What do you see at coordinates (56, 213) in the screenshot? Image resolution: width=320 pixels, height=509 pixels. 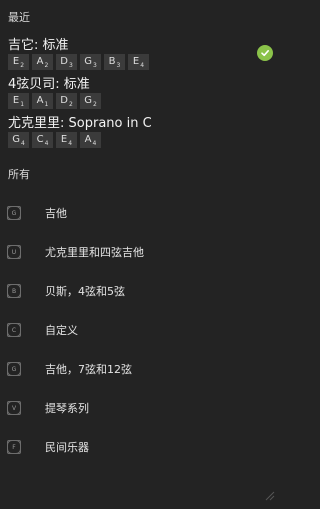 I see `category-label: 吉他` at bounding box center [56, 213].